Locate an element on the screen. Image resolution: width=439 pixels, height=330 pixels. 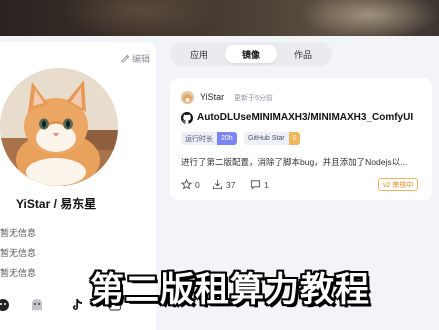
runtime-badge: 运行时长 20h is located at coordinates (209, 138).